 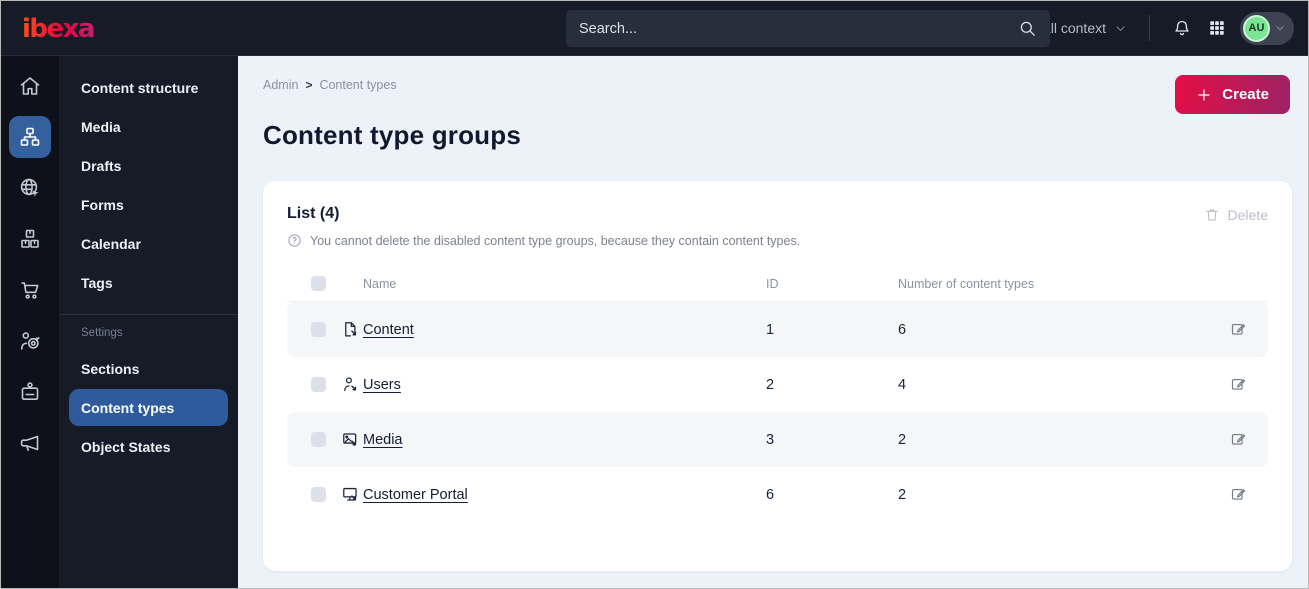 I want to click on bell-icon, so click(x=1182, y=28).